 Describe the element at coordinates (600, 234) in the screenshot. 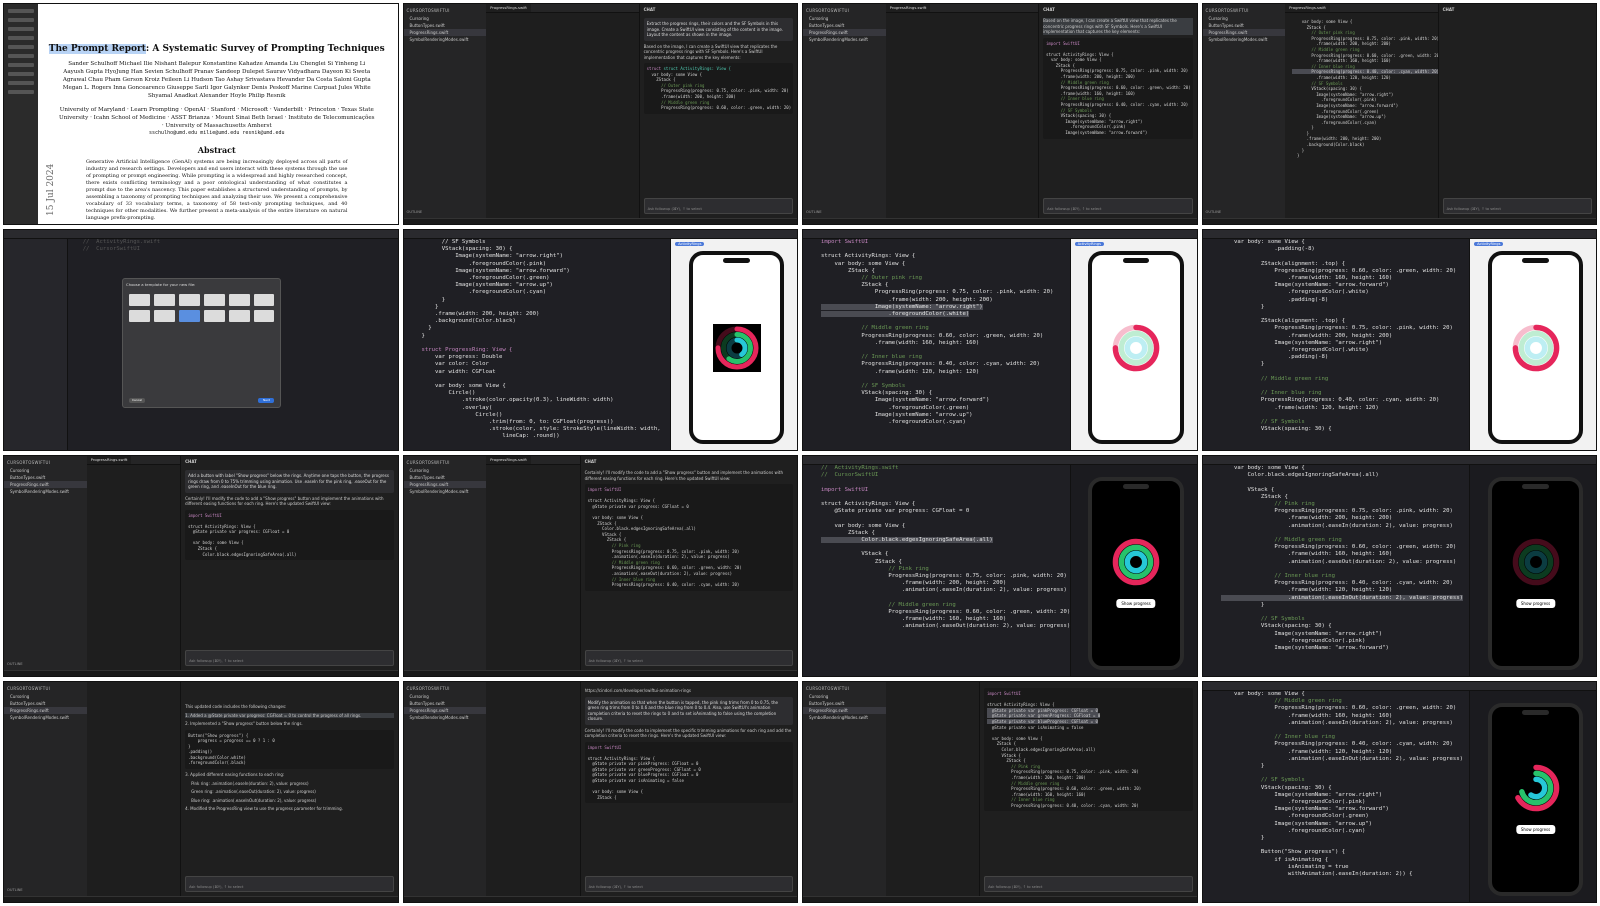

I see `xcode-toolbar` at that location.